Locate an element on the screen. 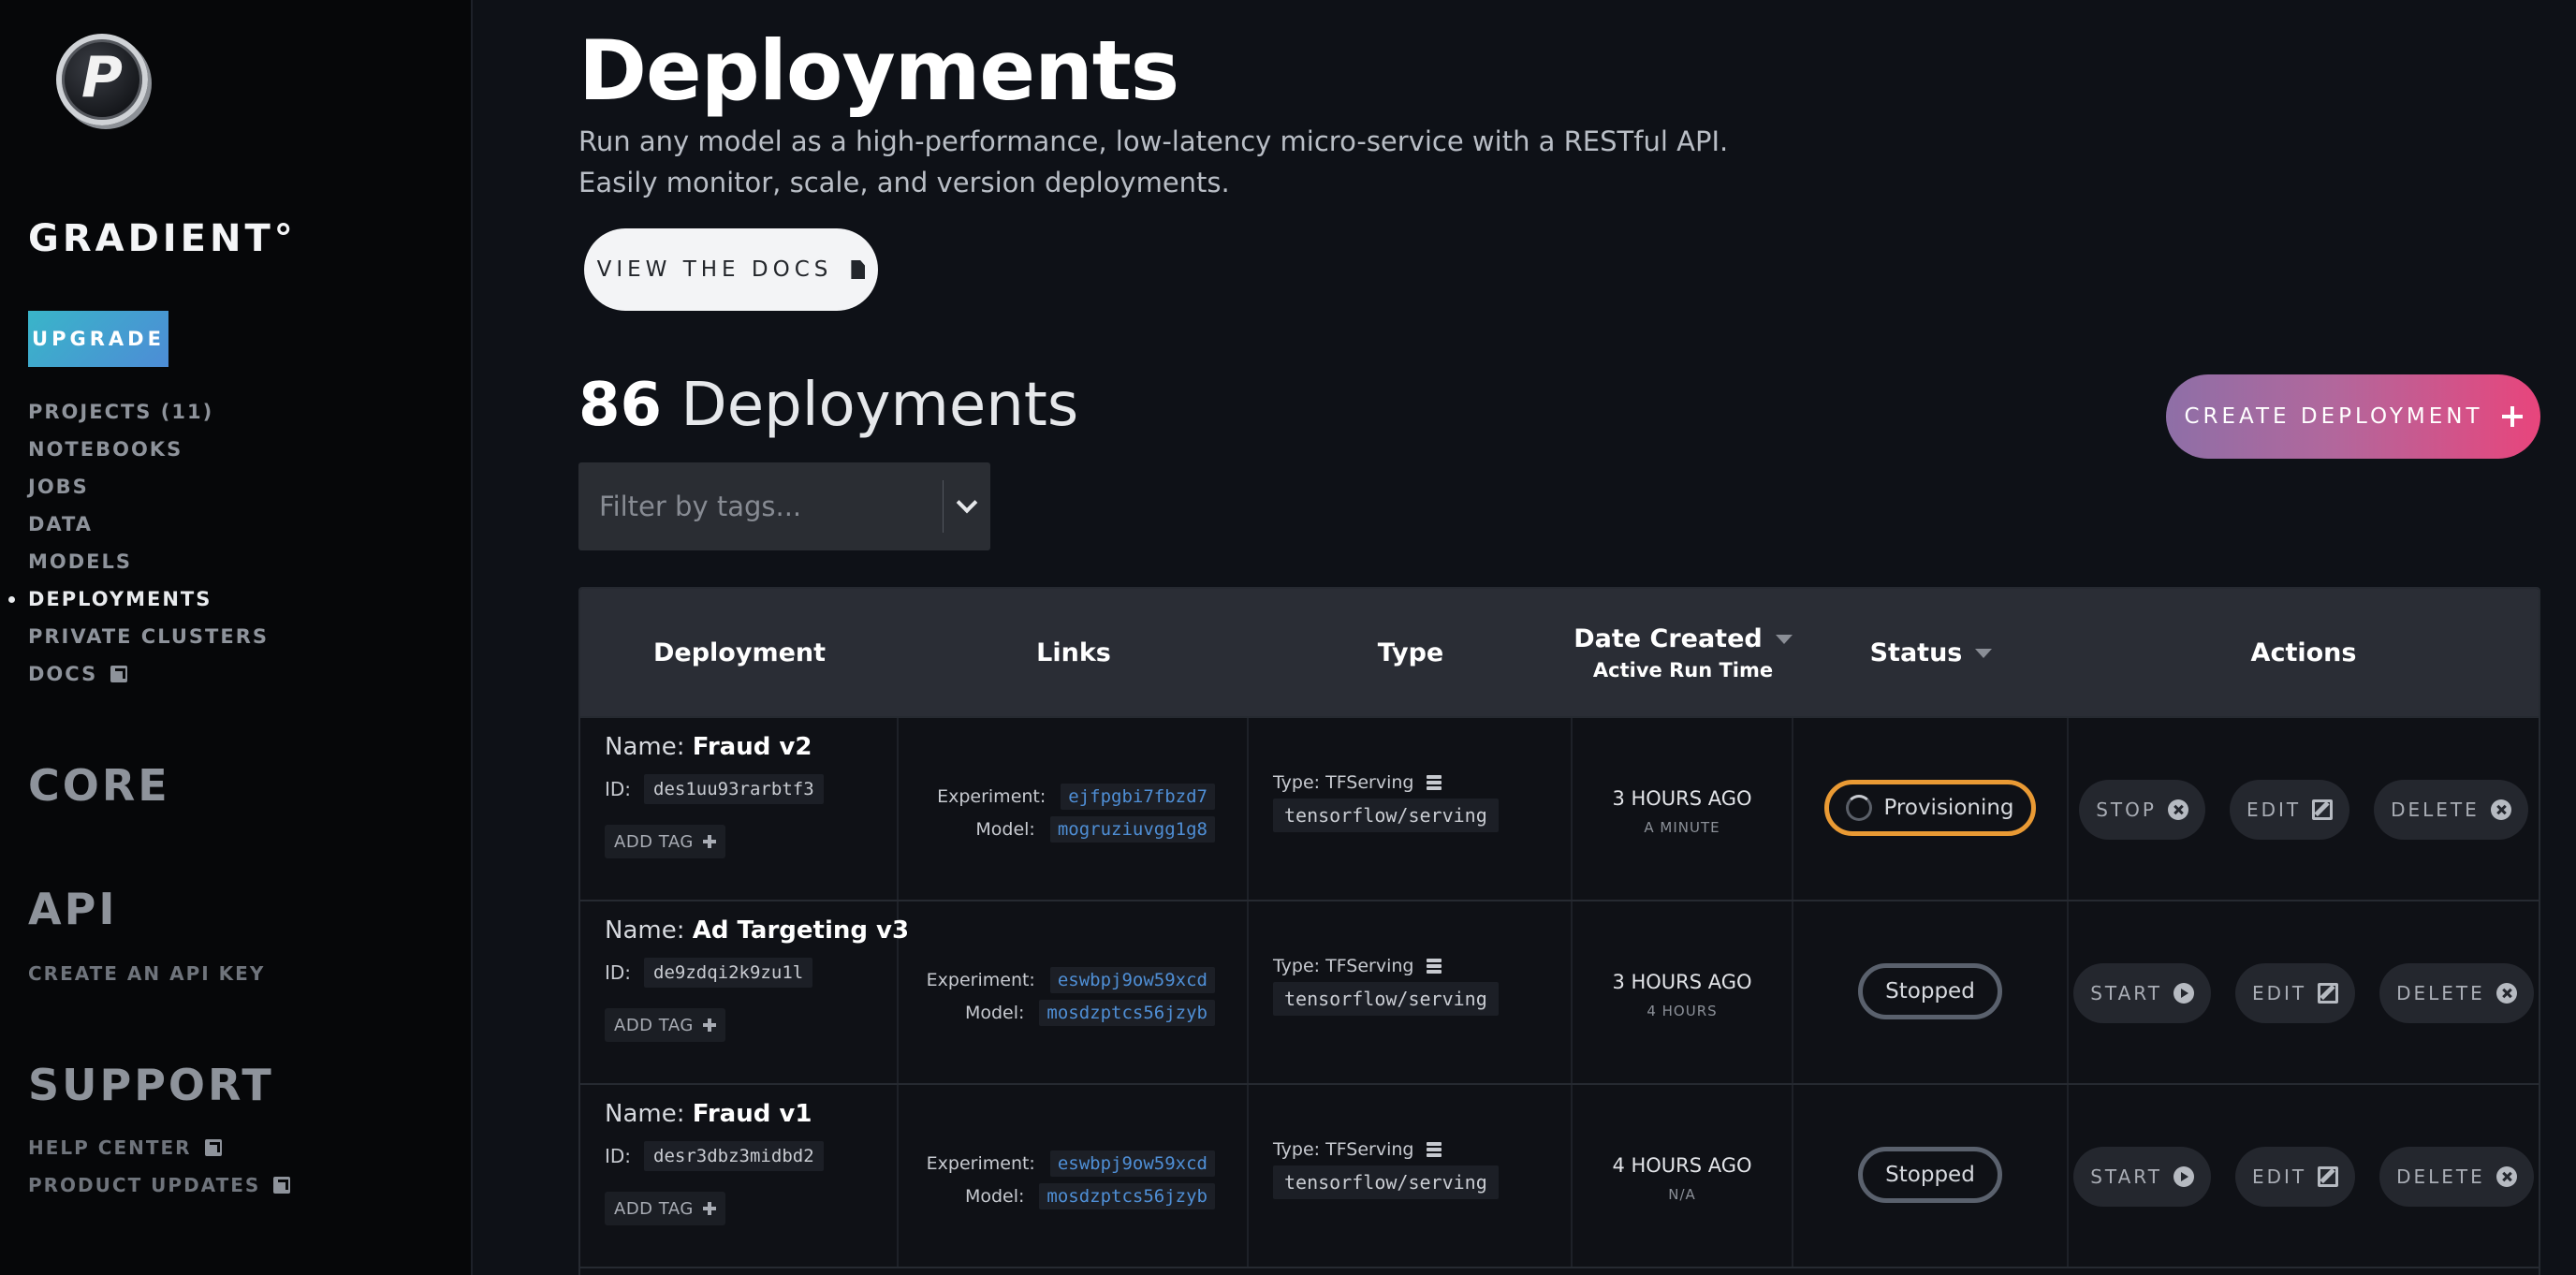 This screenshot has width=2576, height=1275. brand-title: GRADIENT° is located at coordinates (162, 238).